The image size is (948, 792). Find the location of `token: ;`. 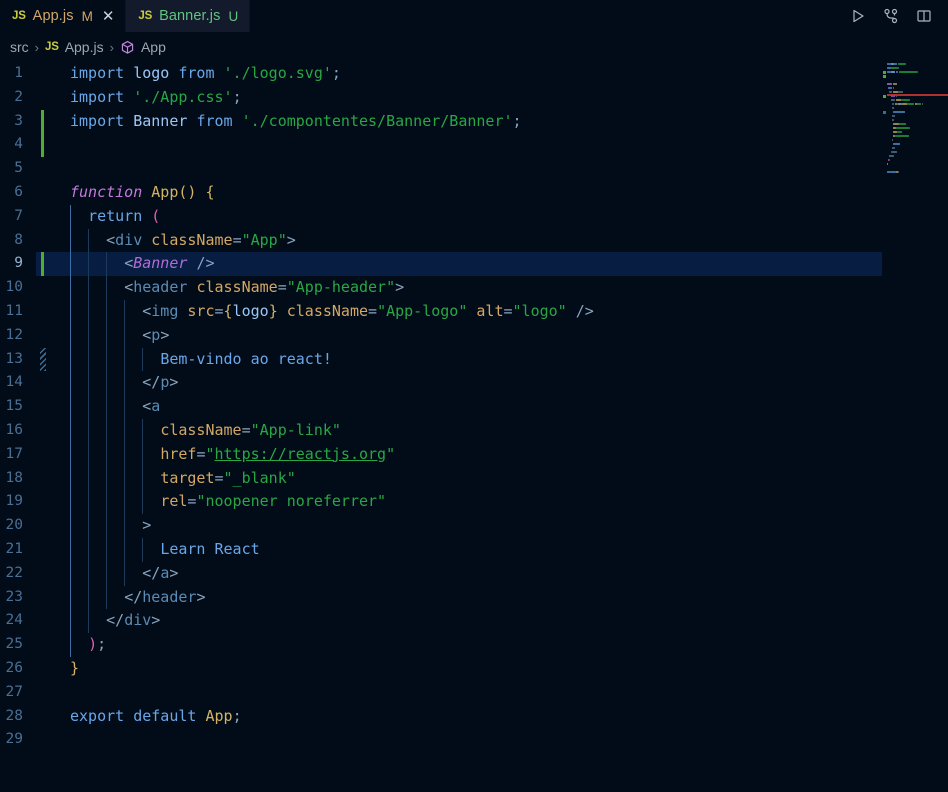

token: ; is located at coordinates (336, 73).